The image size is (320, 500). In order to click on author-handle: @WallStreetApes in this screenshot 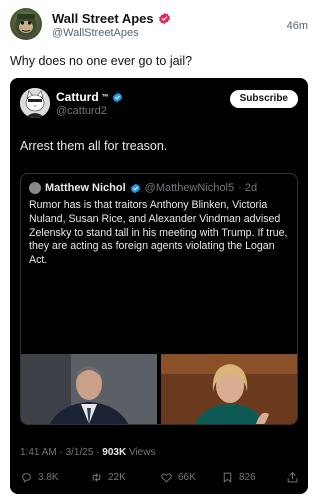, I will do `click(95, 33)`.